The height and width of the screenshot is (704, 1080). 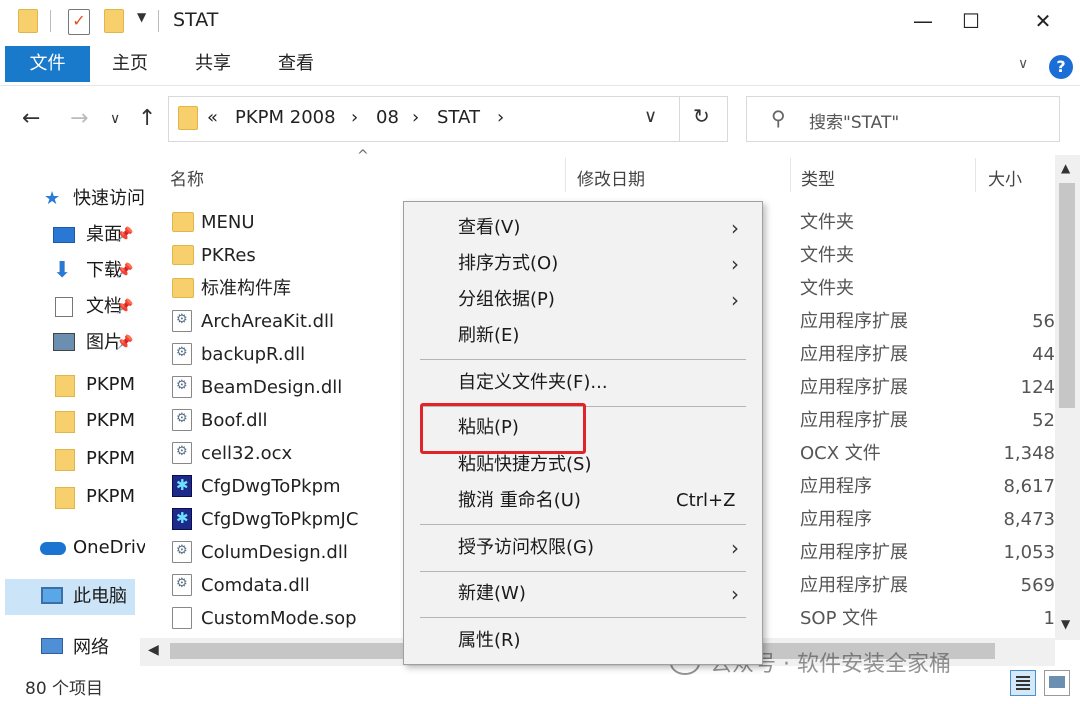 I want to click on nav-item-documents: 文档 📌, so click(x=72, y=307).